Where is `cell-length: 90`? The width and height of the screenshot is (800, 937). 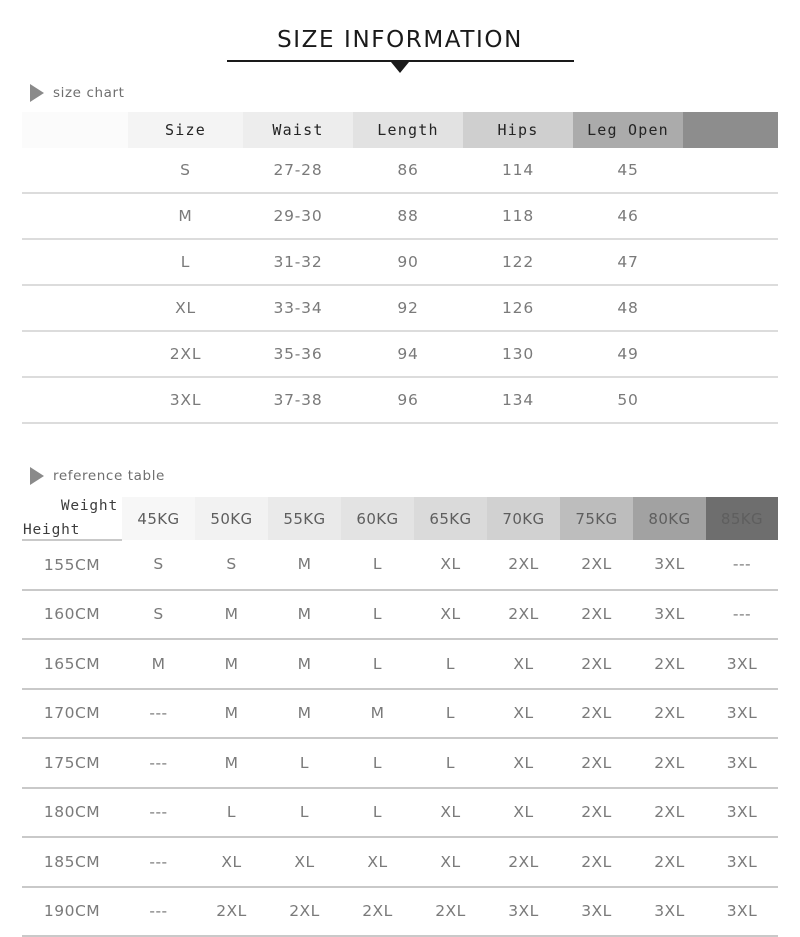 cell-length: 90 is located at coordinates (408, 262).